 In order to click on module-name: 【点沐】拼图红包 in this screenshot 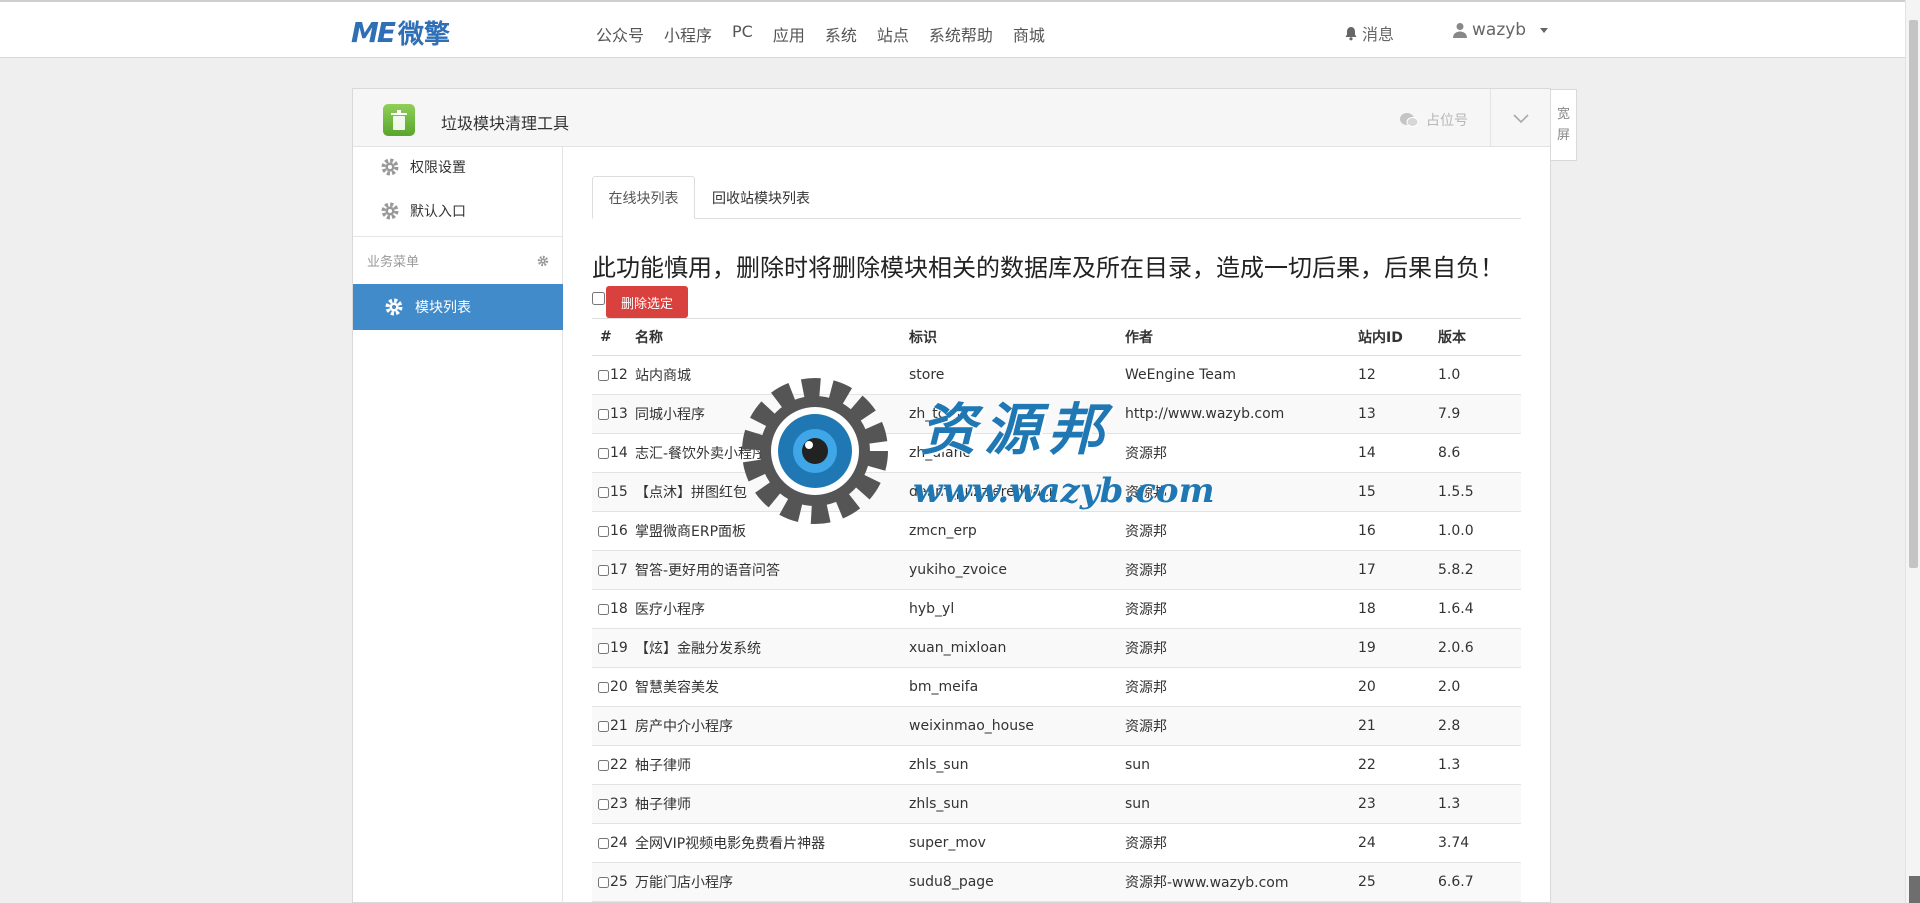, I will do `click(772, 492)`.